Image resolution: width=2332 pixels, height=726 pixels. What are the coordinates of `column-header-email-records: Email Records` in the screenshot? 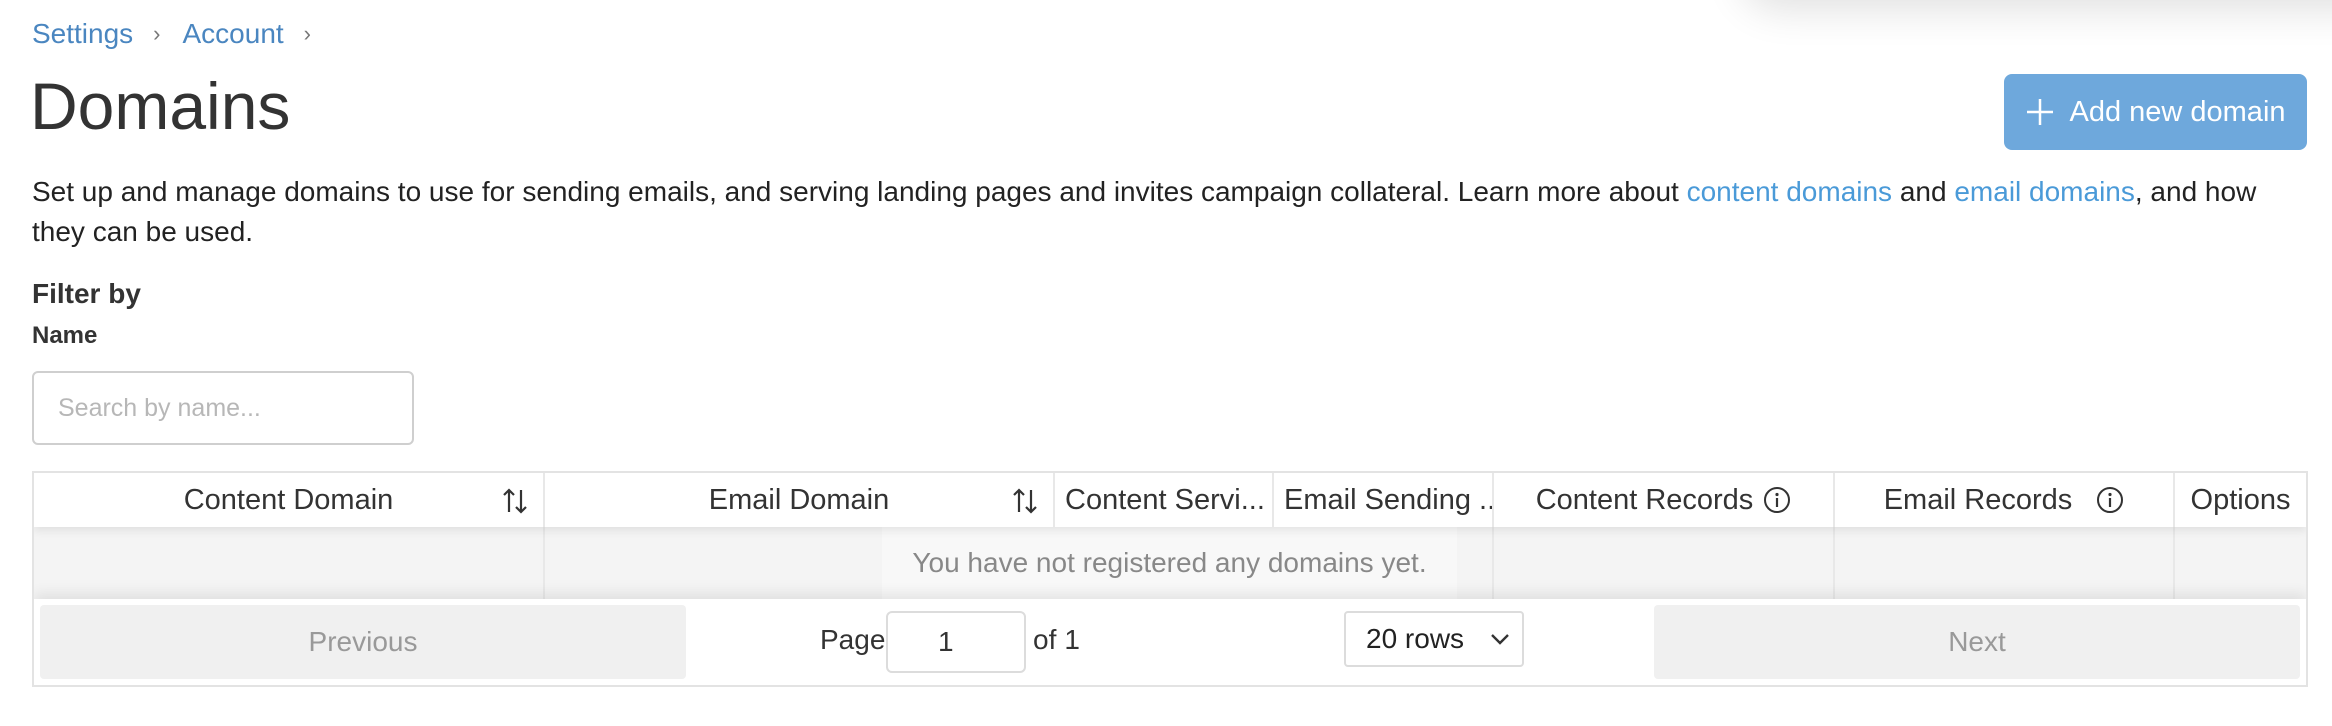 It's located at (2005, 500).